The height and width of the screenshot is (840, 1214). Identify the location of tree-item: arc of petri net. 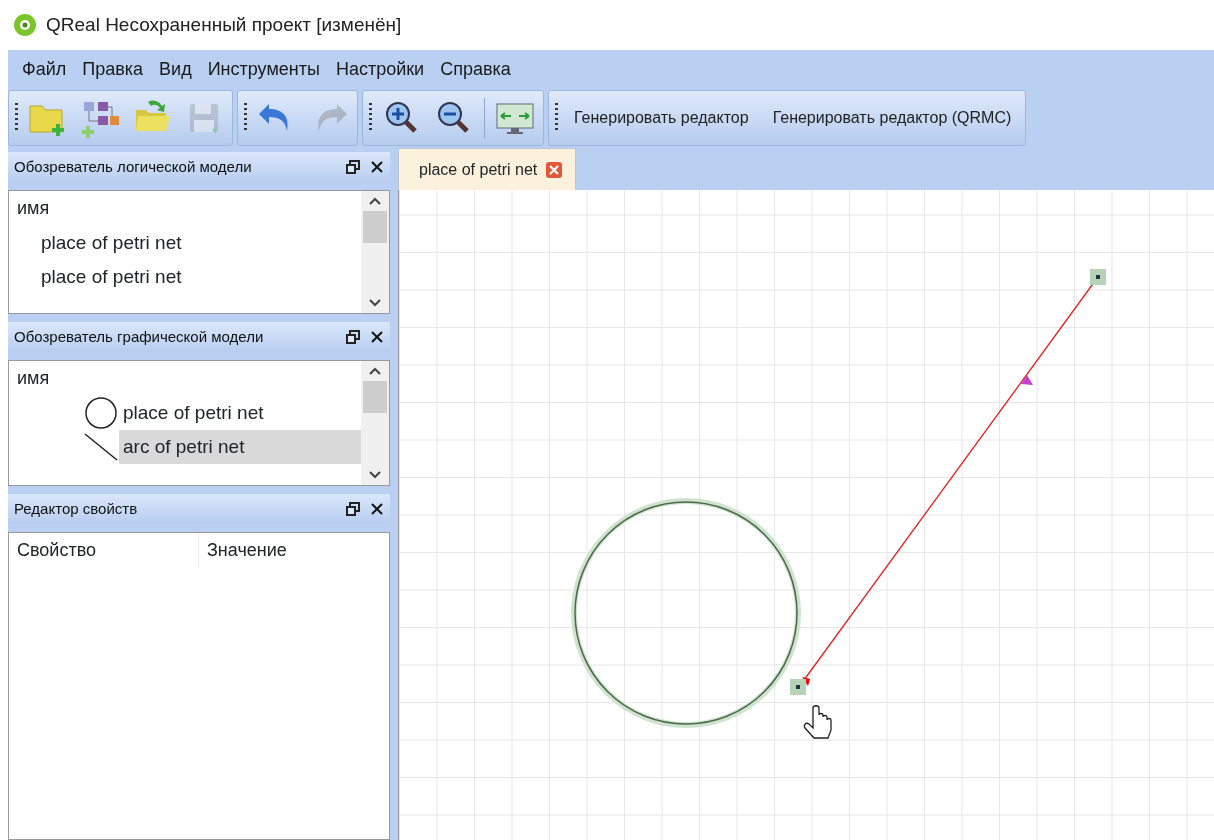
(240, 447).